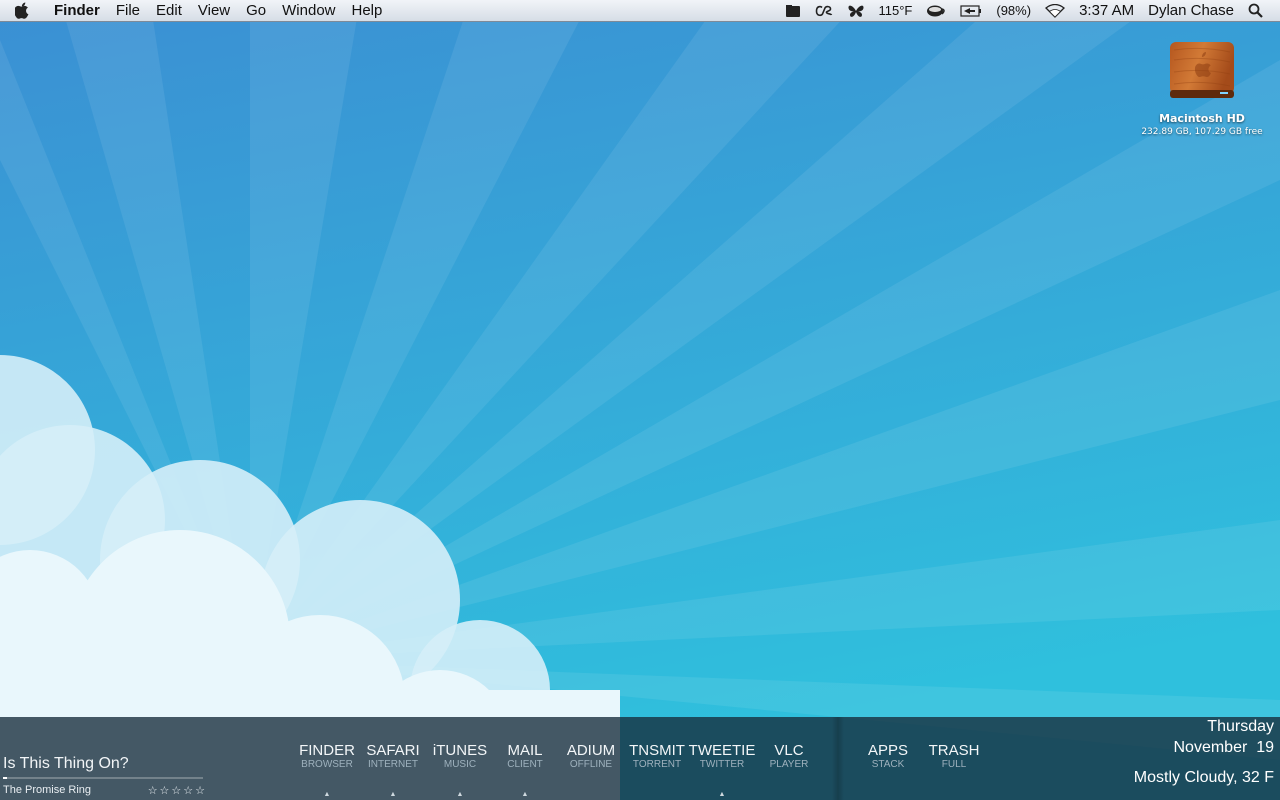 The height and width of the screenshot is (800, 1280). Describe the element at coordinates (128, 11) in the screenshot. I see `menu-file: File` at that location.